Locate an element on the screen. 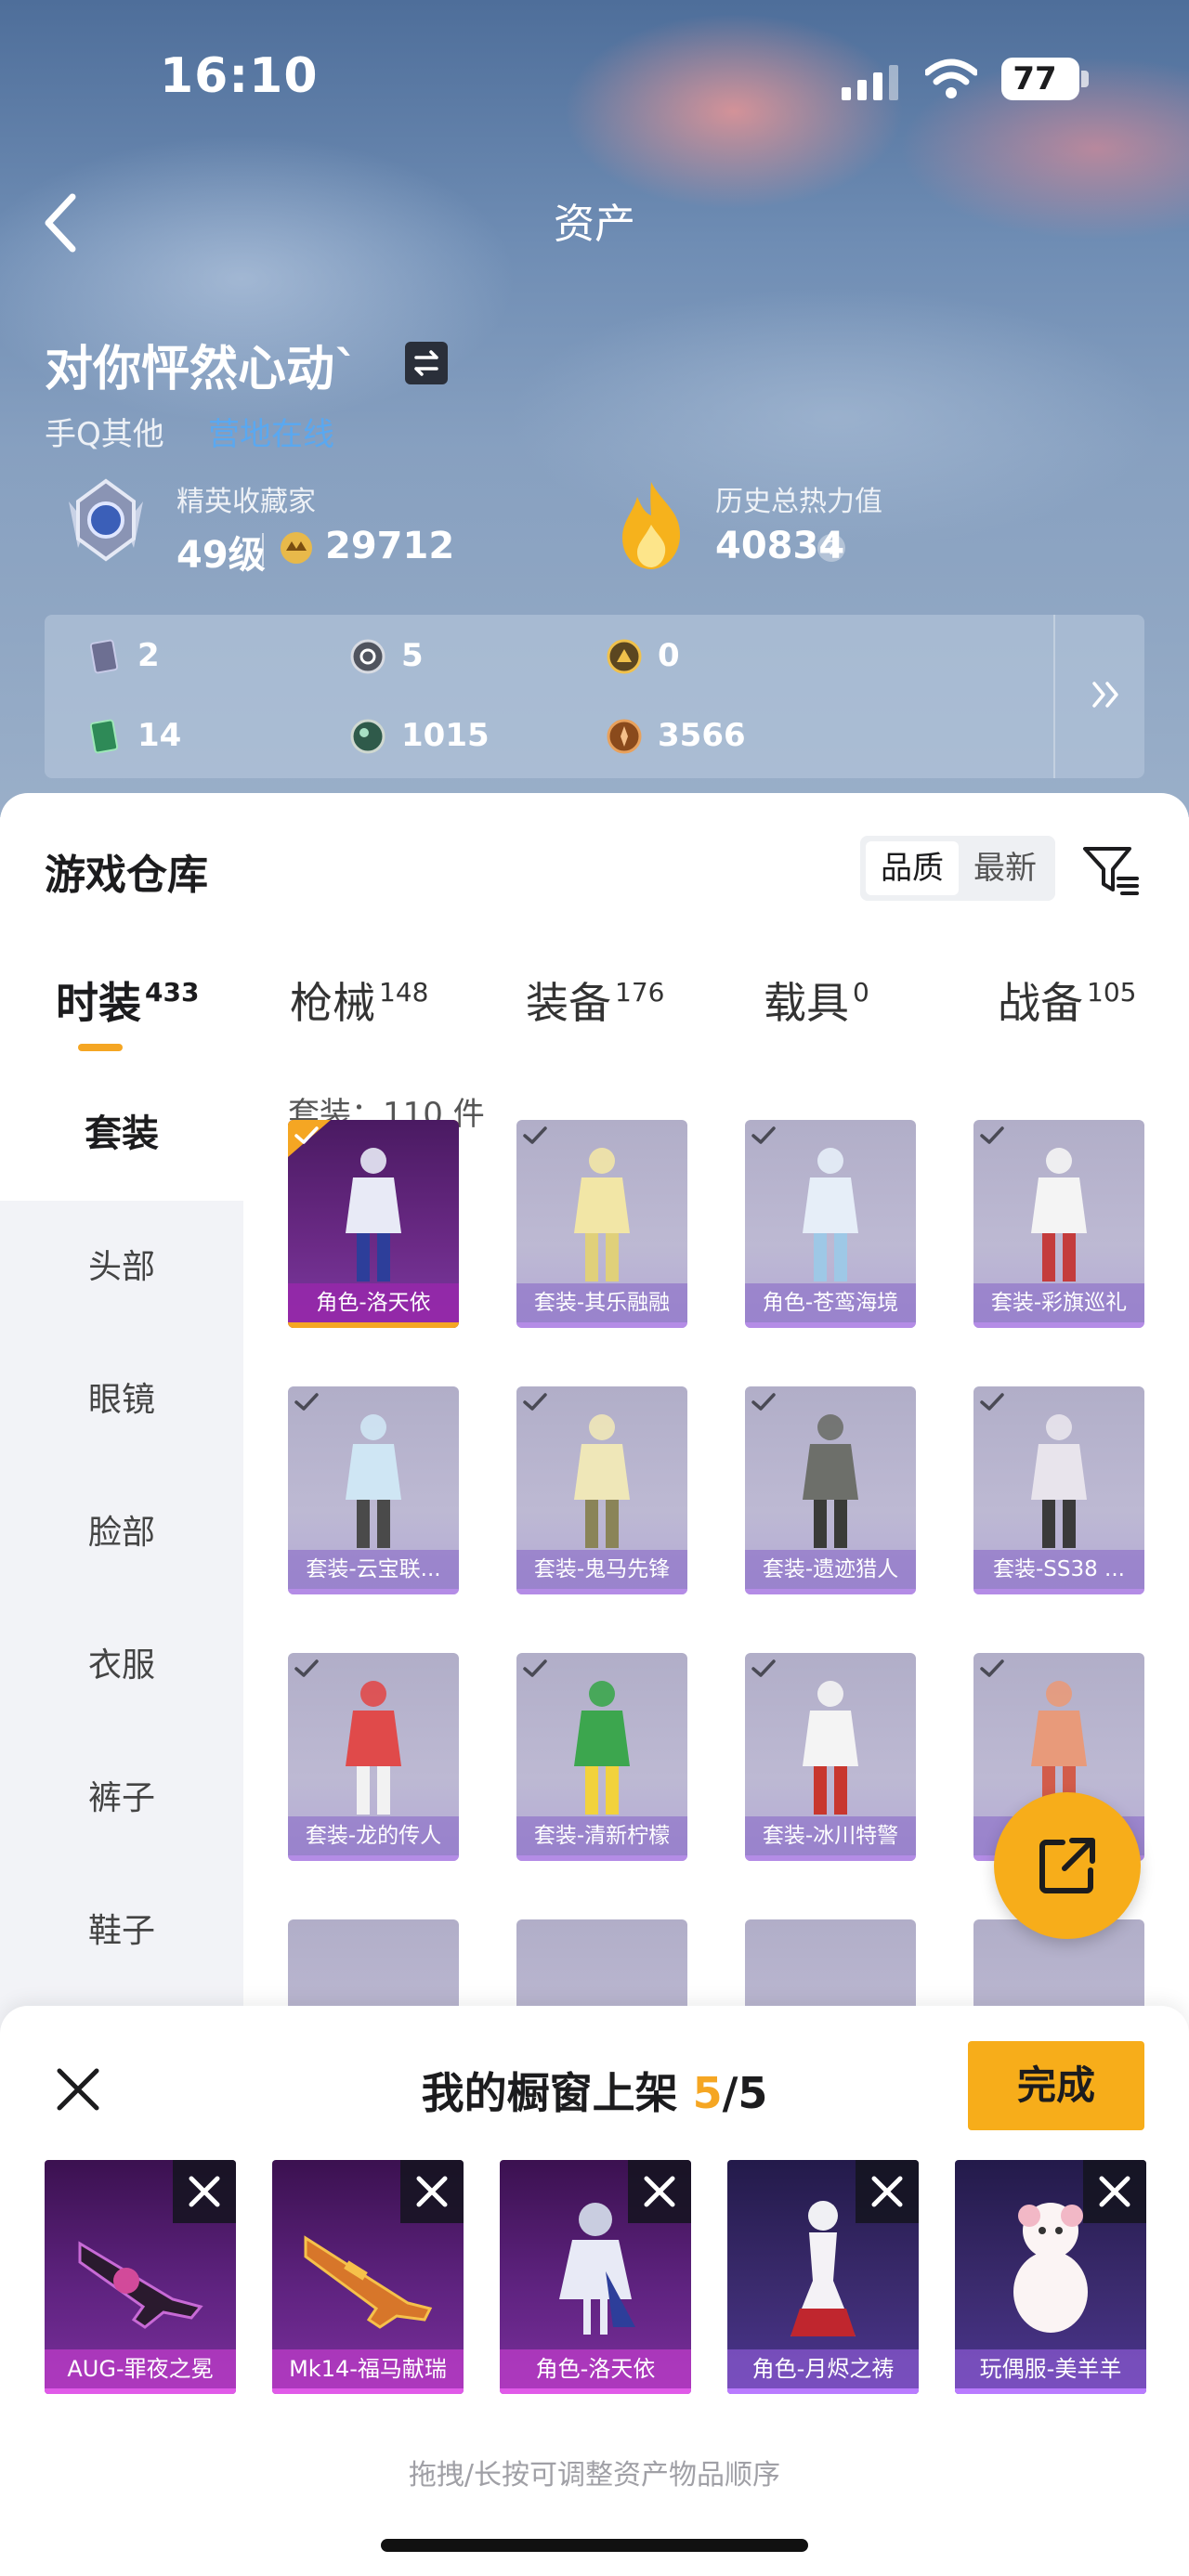  currency-value: 14 is located at coordinates (160, 735).